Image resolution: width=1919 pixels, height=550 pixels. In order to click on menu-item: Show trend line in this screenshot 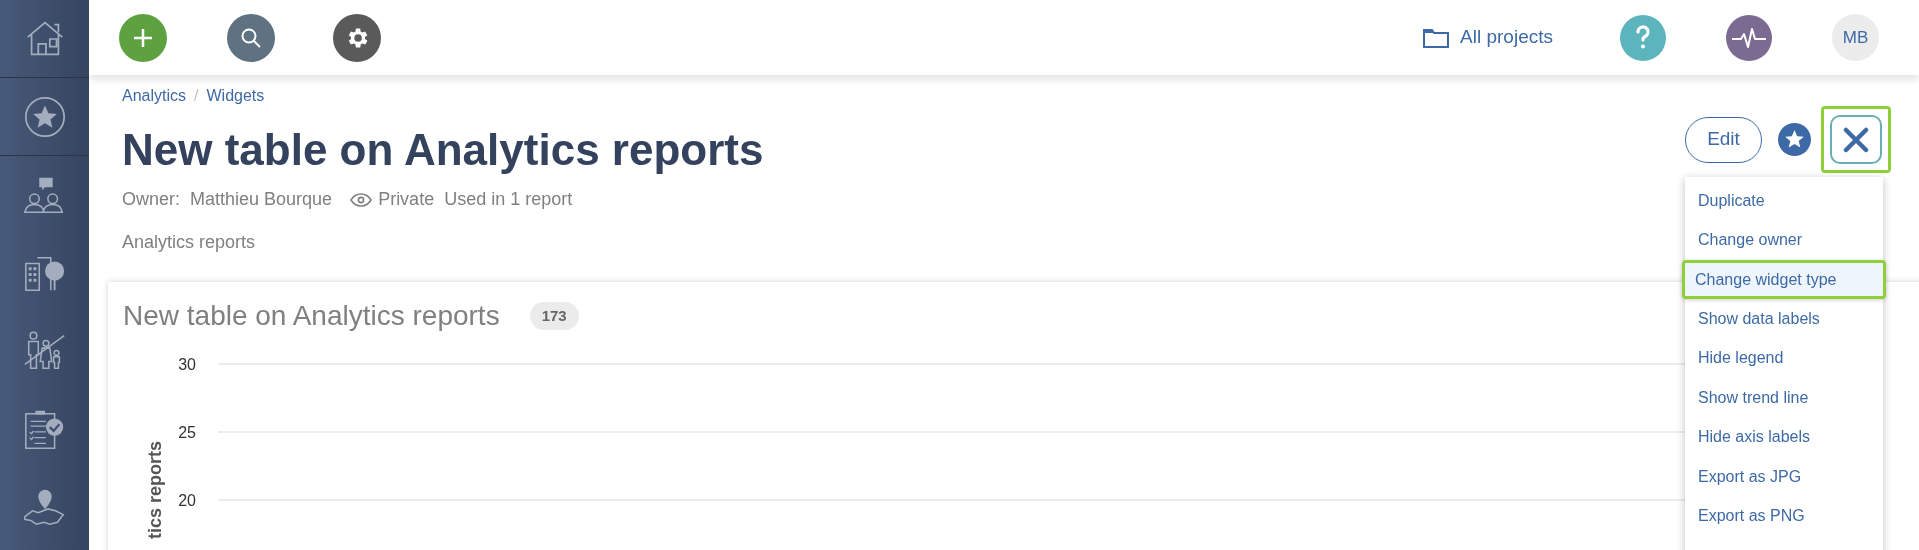, I will do `click(1784, 398)`.